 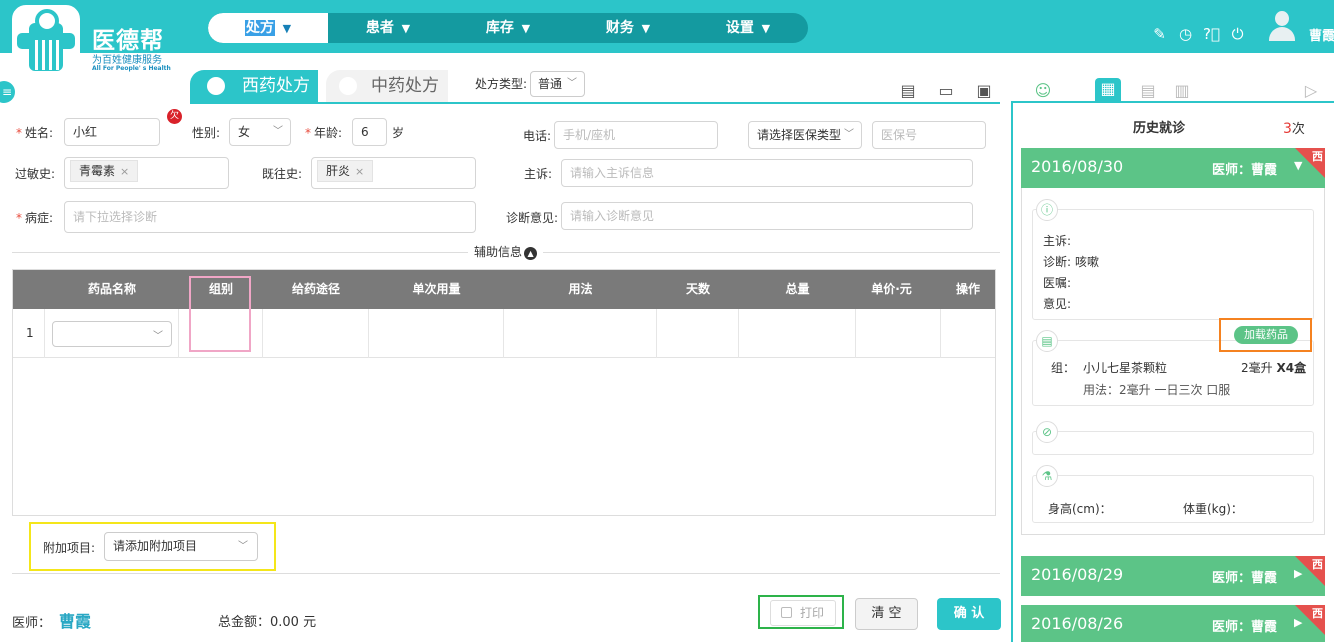 I want to click on visit-card: 2016/08/29 医师：曹霞 ▶ 西, so click(x=1173, y=576).